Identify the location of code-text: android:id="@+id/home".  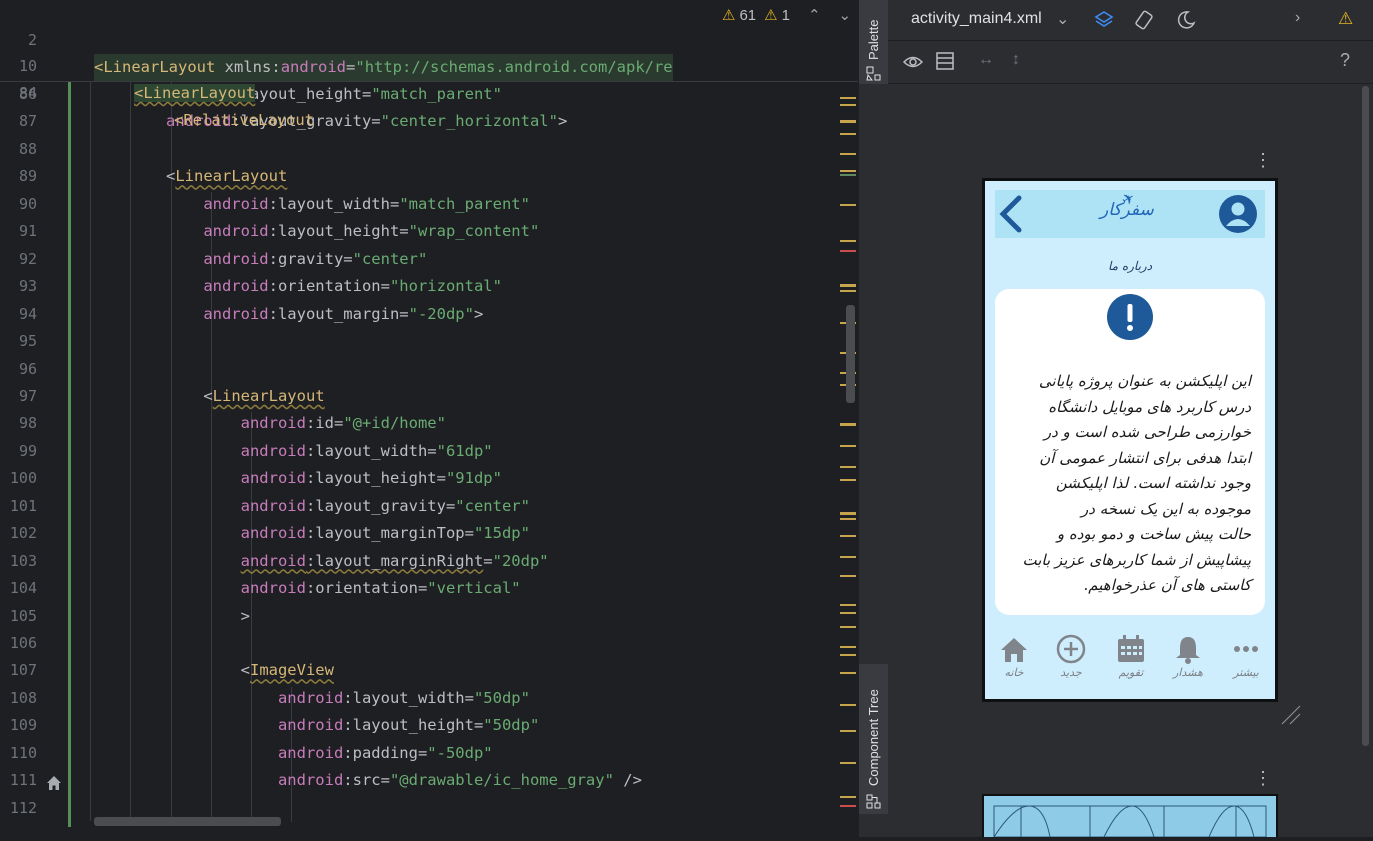
(343, 423).